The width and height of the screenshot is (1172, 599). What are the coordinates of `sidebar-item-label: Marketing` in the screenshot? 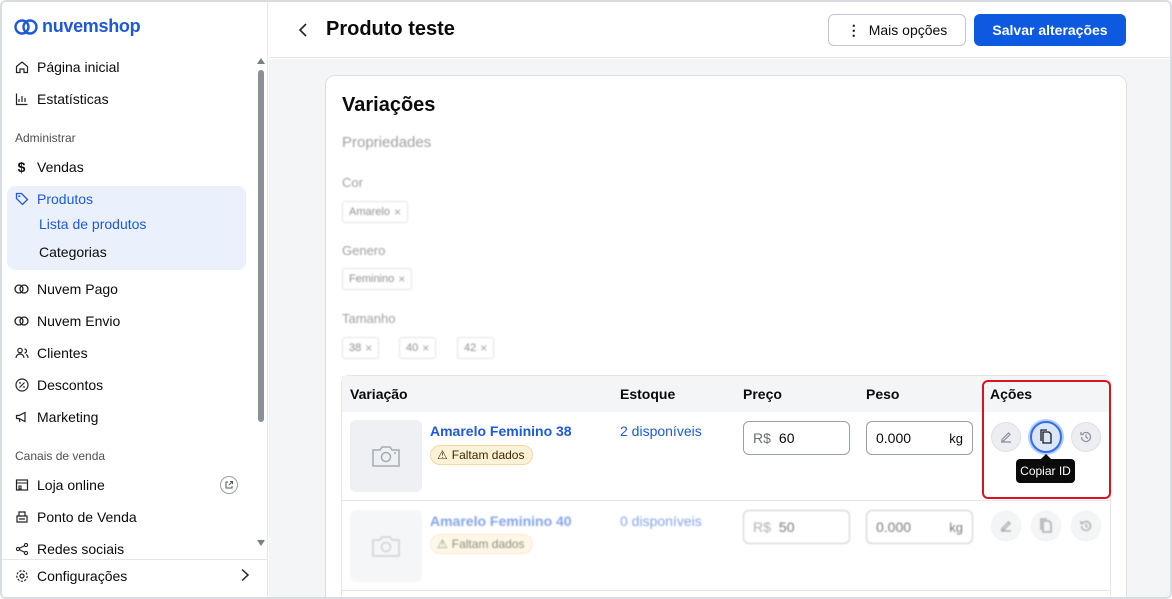 It's located at (68, 417).